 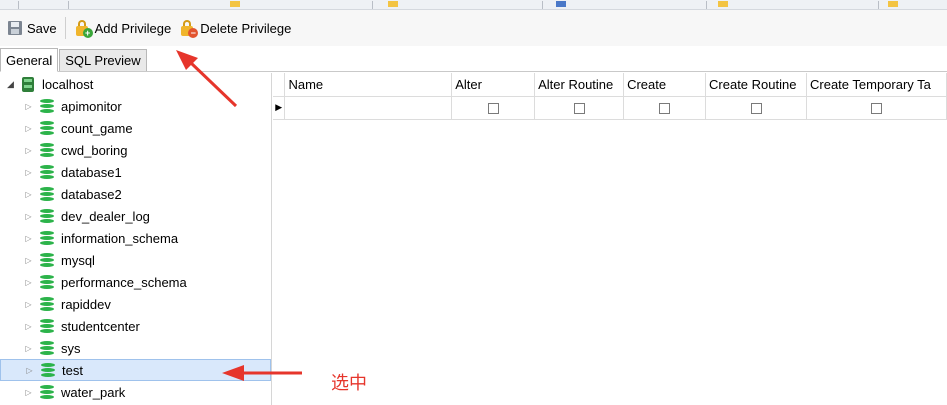 I want to click on delete-privilege-label: Delete Privilege, so click(x=246, y=28).